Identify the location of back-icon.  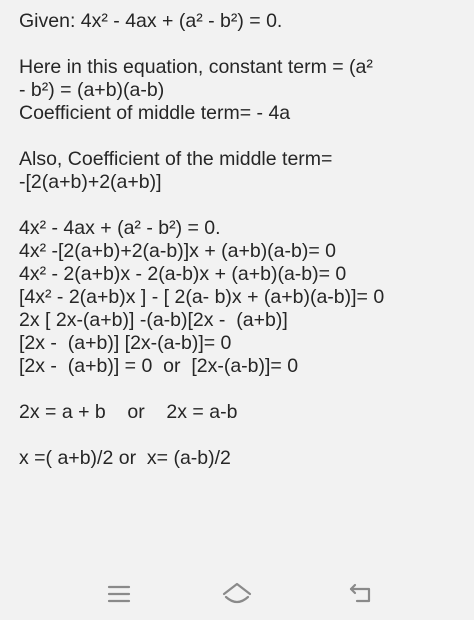
(360, 593).